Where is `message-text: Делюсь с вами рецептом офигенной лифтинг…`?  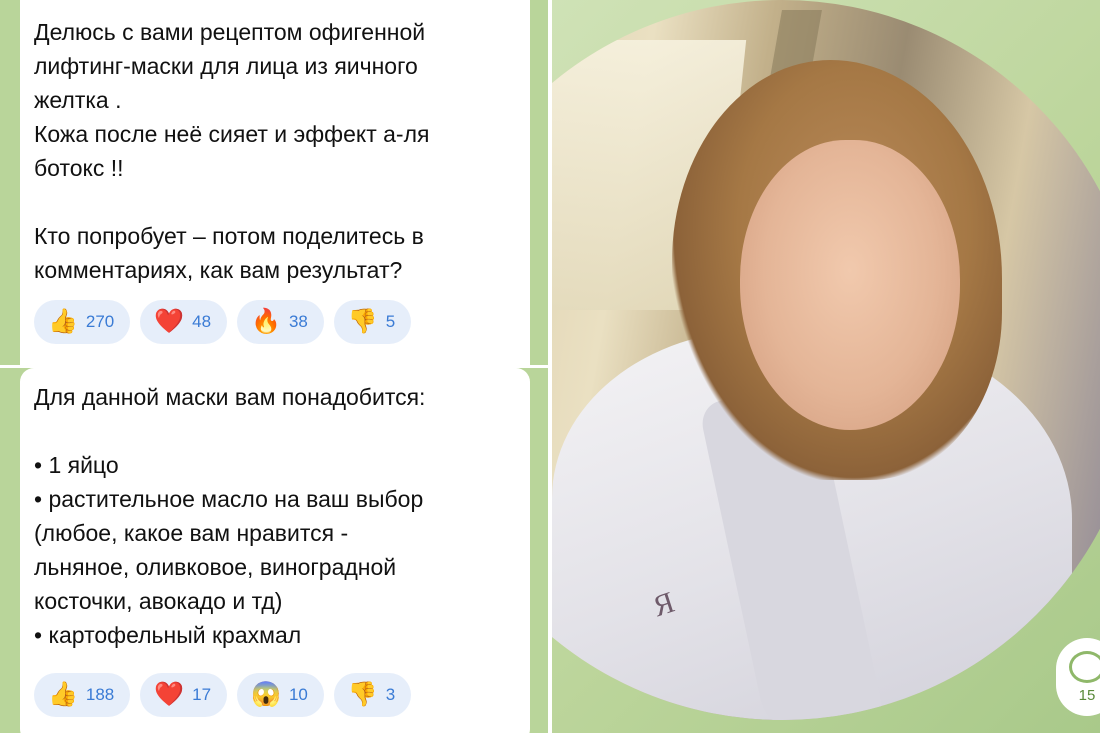
message-text: Делюсь с вами рецептом офигенной лифтинг… is located at coordinates (232, 151).